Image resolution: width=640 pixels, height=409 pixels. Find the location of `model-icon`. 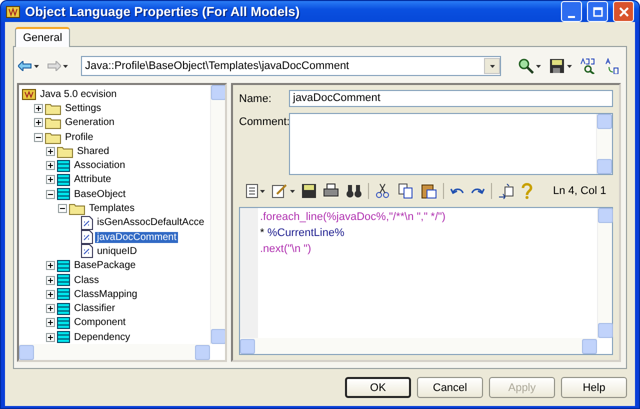

model-icon is located at coordinates (29, 94).